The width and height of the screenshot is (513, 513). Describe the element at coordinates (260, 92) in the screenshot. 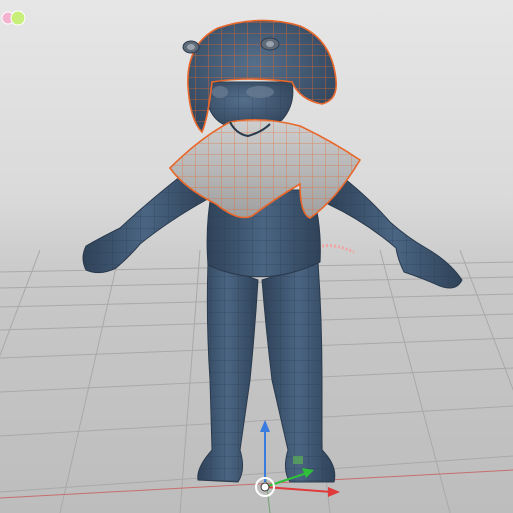

I see `eye-right` at that location.